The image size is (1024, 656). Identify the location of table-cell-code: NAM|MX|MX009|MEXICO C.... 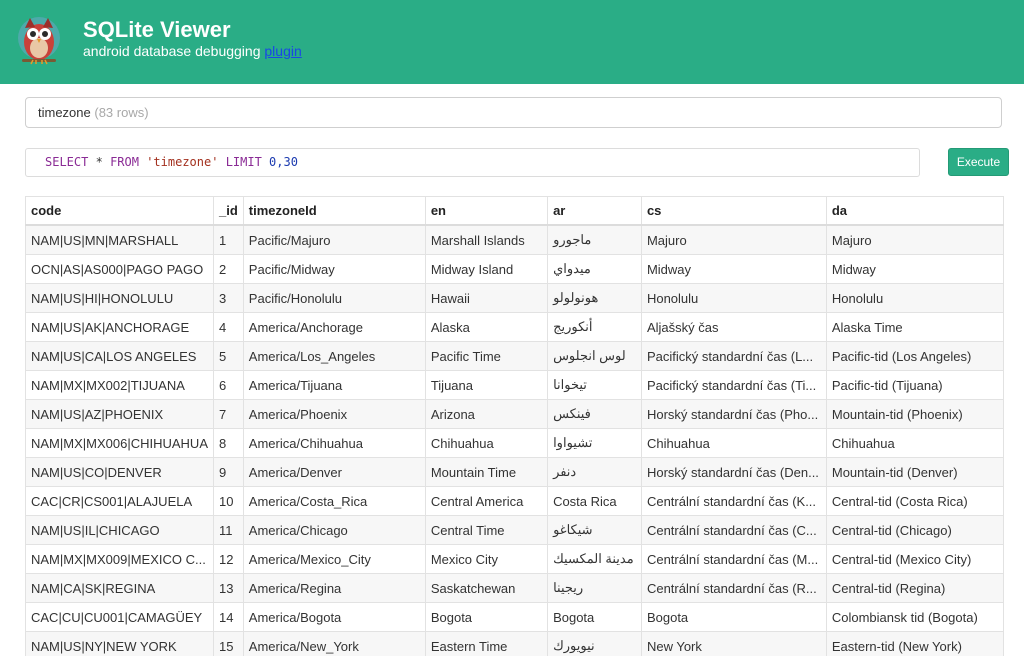
(119, 559).